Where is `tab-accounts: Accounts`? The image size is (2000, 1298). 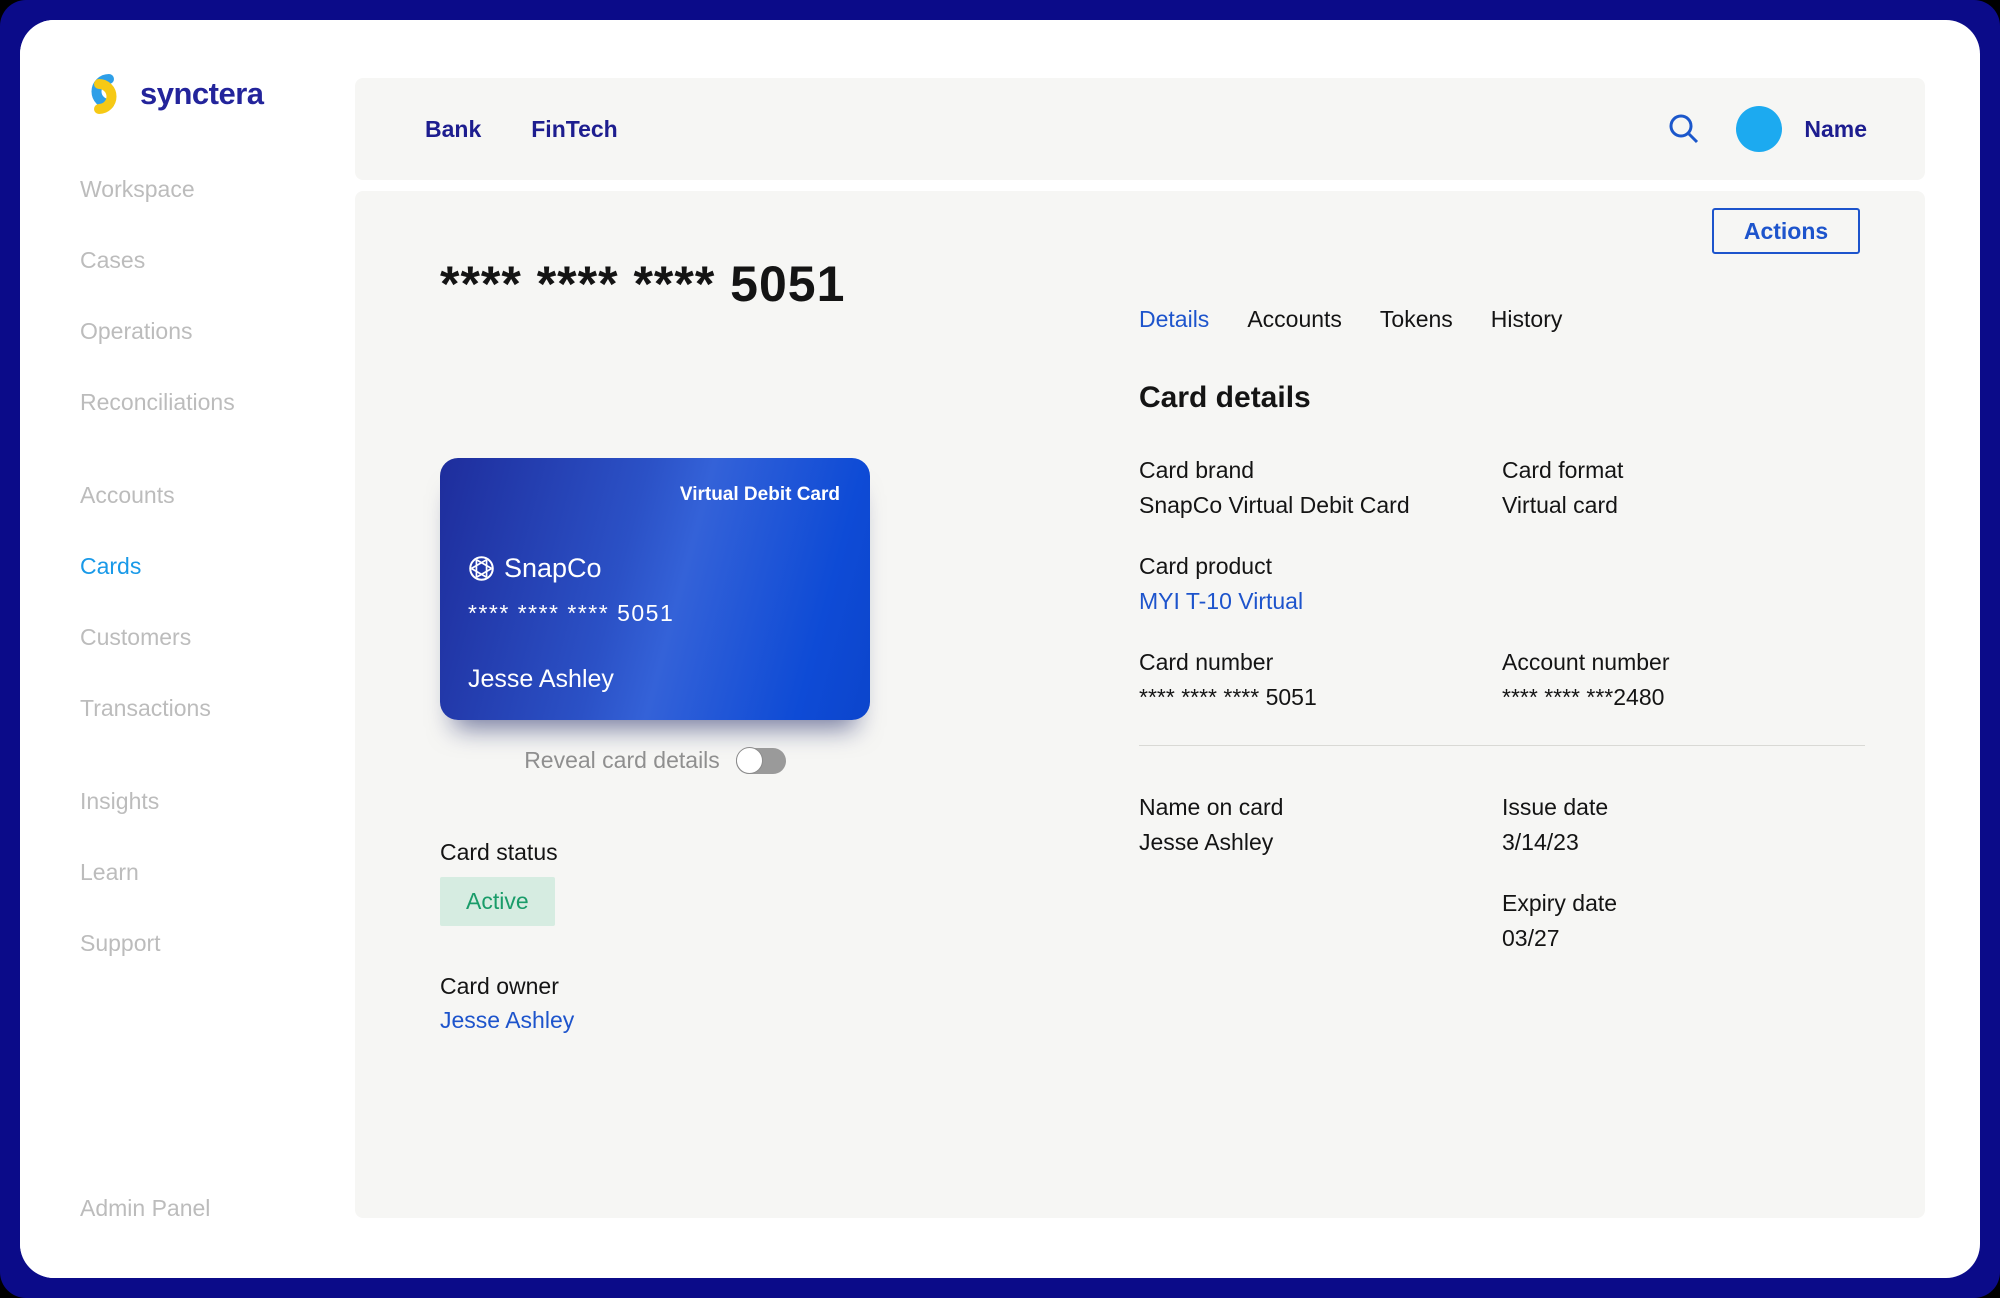 tab-accounts: Accounts is located at coordinates (1294, 319).